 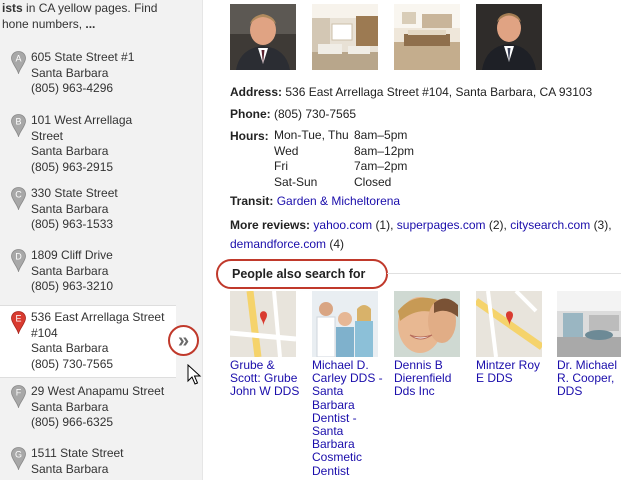 I want to click on review-link-yahoo: yahoo.com, so click(x=342, y=225).